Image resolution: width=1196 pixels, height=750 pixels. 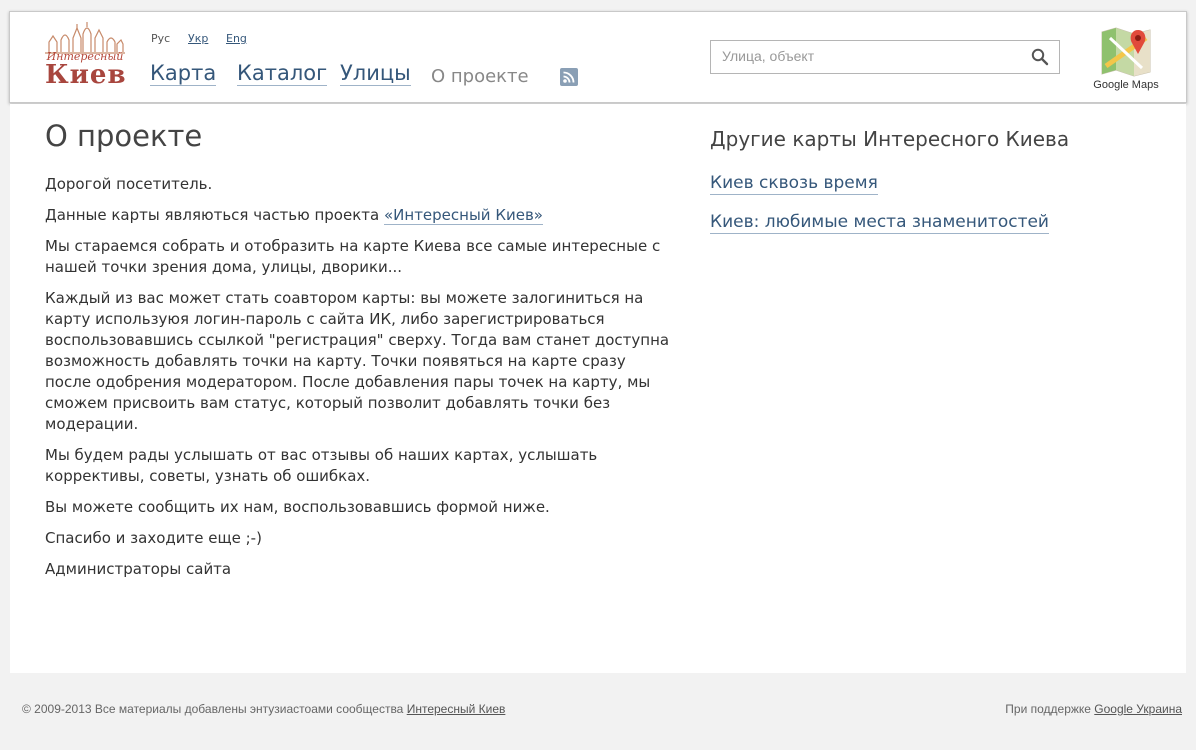 What do you see at coordinates (866, 56) in the screenshot?
I see `search-input` at bounding box center [866, 56].